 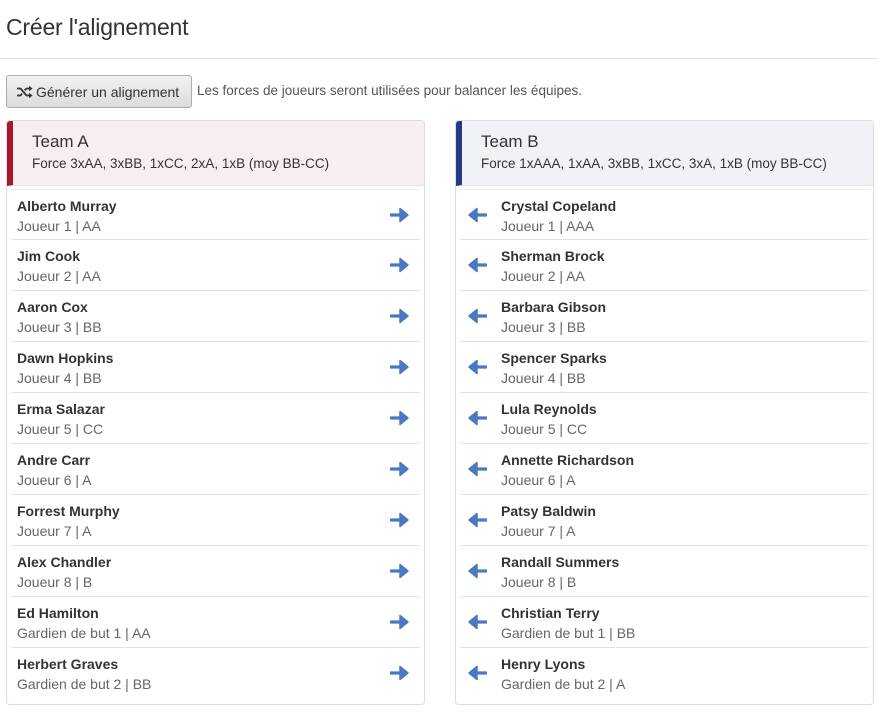 I want to click on player-row: Herbert Graves Gardien de but 2 | BB, so click(x=215, y=673).